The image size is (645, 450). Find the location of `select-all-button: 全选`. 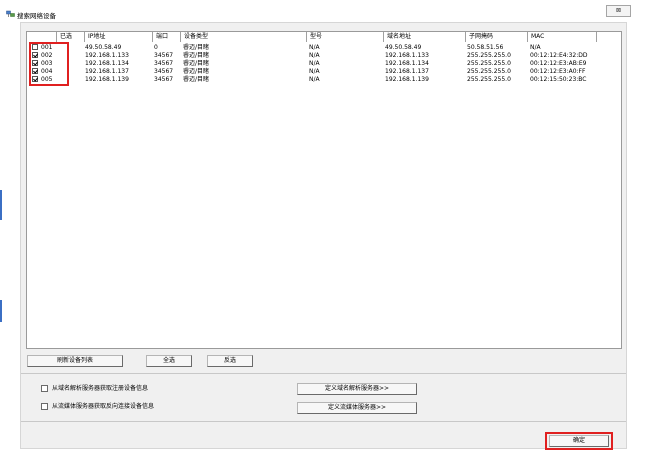

select-all-button: 全选 is located at coordinates (169, 361).